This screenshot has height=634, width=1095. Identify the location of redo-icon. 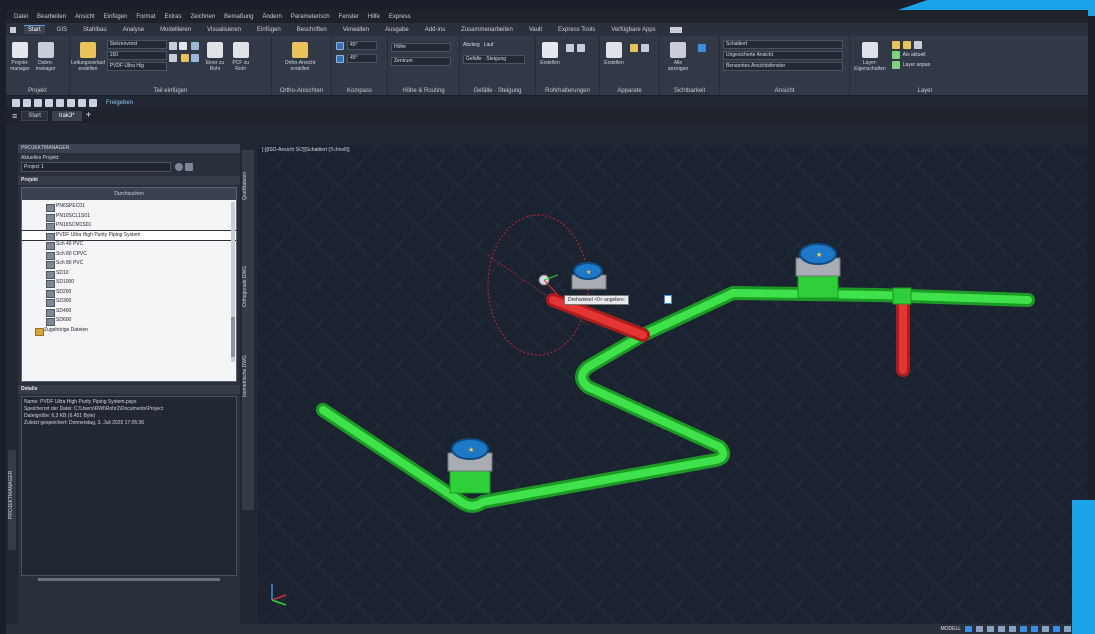
(93, 102).